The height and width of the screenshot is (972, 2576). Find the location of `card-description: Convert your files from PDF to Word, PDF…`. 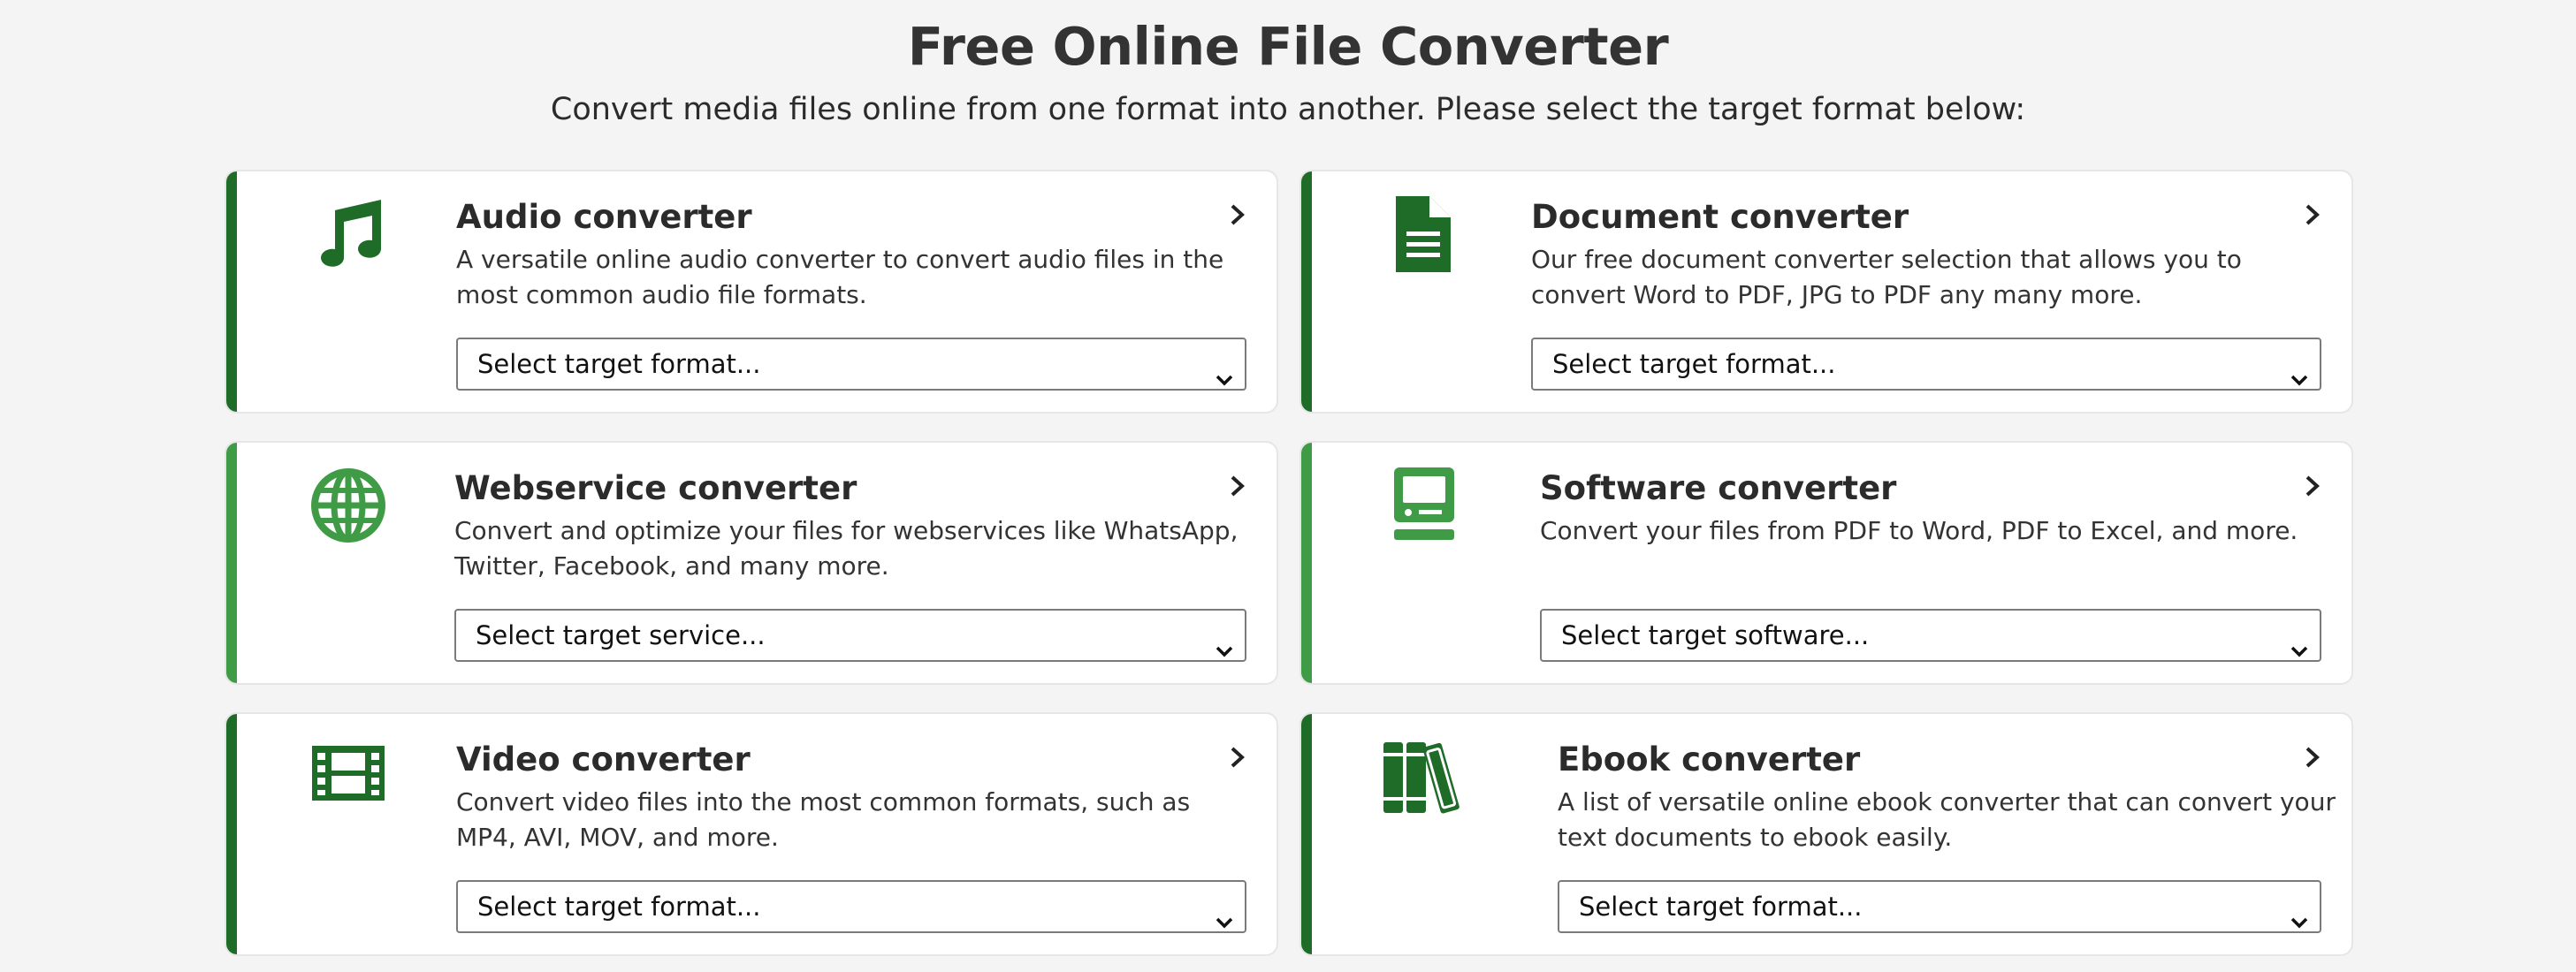

card-description: Convert your files from PDF to Word, PDF… is located at coordinates (1919, 531).